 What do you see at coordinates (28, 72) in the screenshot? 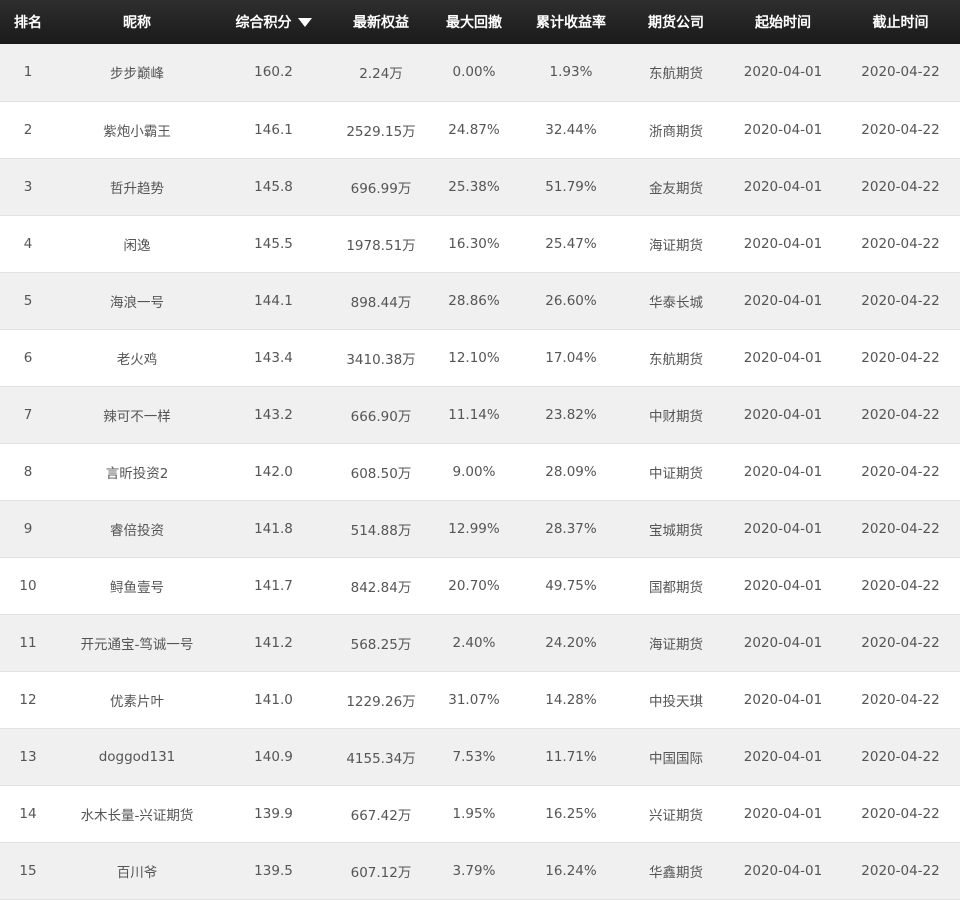
I see `cell-rank: 1` at bounding box center [28, 72].